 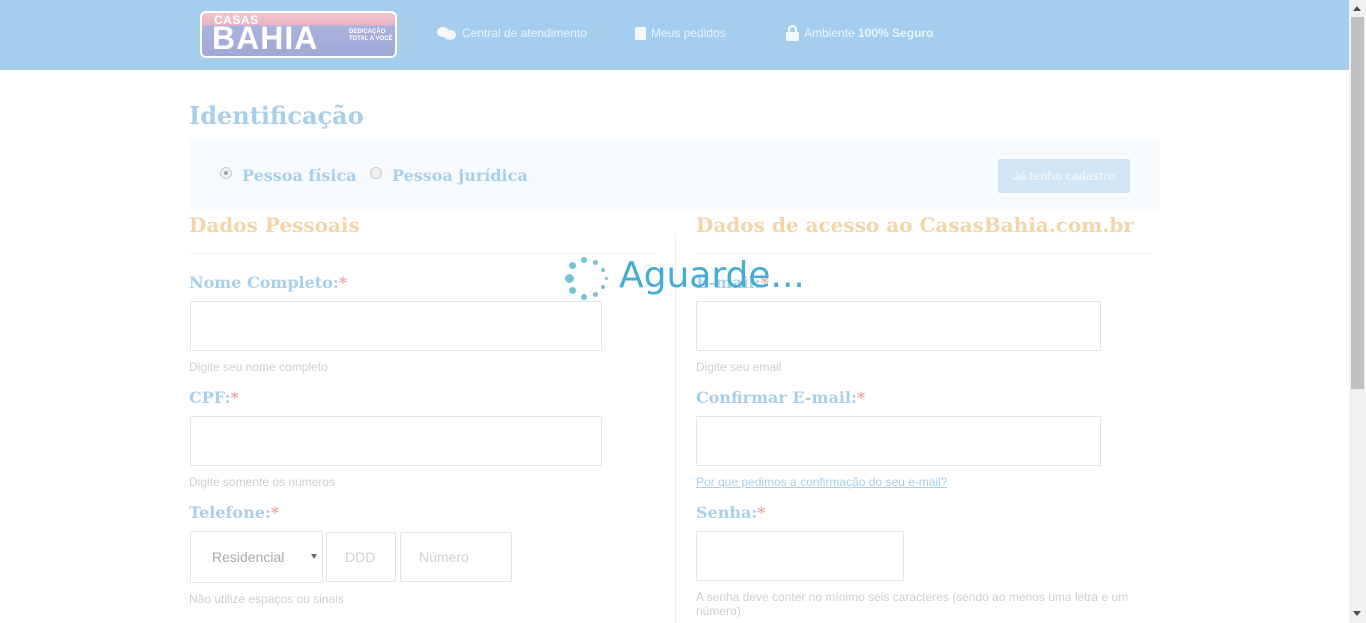 What do you see at coordinates (262, 482) in the screenshot?
I see `cpf-hint: Digite somente os números` at bounding box center [262, 482].